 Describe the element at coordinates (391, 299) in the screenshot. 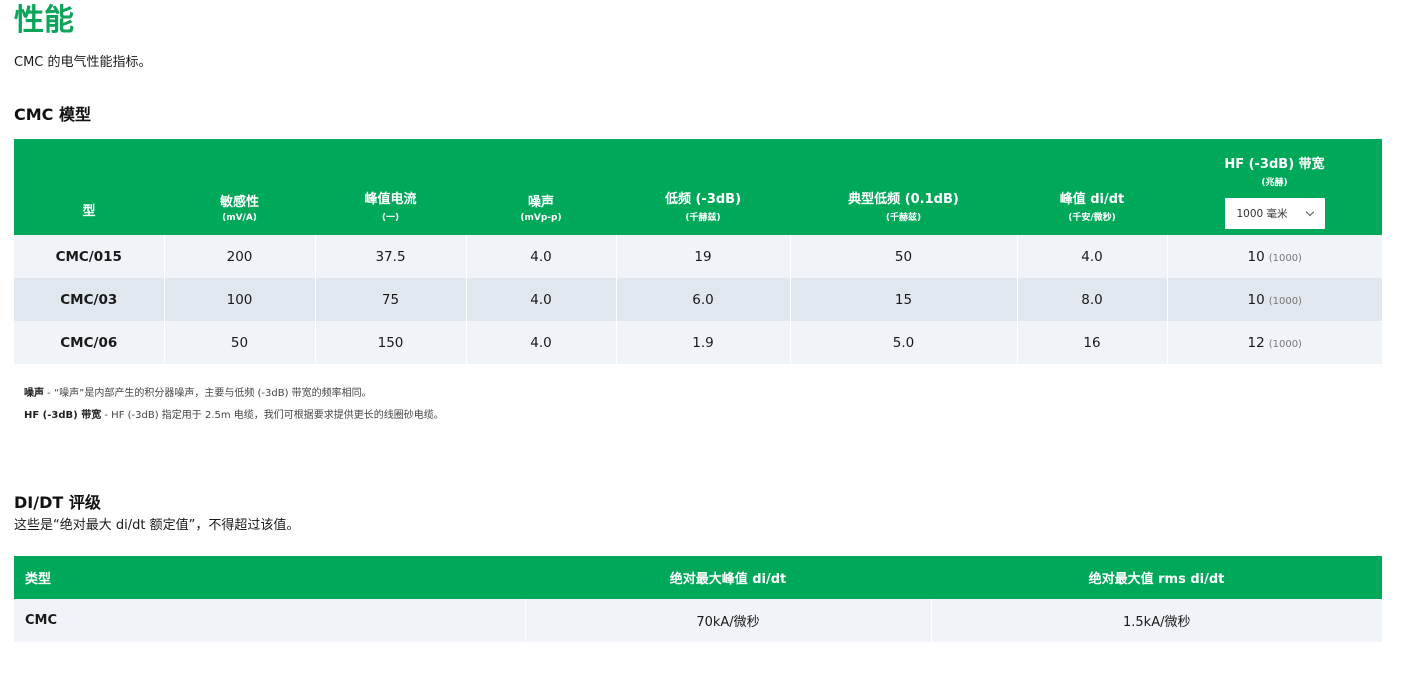

I see `cell-peak-current: 75` at that location.